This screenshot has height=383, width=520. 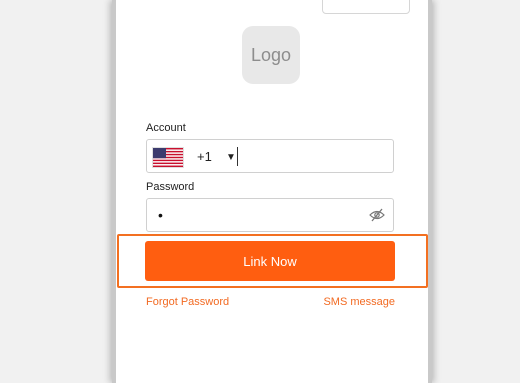 I want to click on password-masked-value: •, so click(x=160, y=215).